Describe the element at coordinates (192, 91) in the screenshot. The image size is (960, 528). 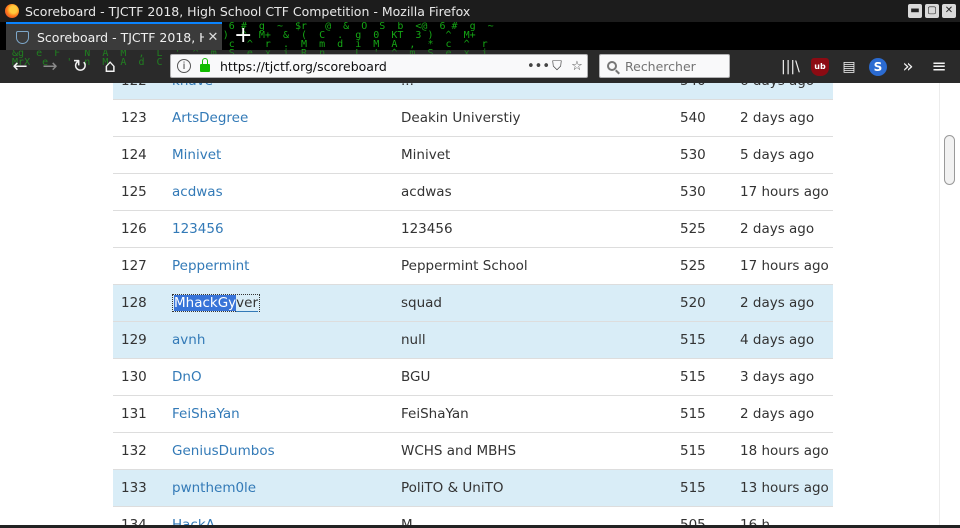
I see `team-link: knave` at that location.